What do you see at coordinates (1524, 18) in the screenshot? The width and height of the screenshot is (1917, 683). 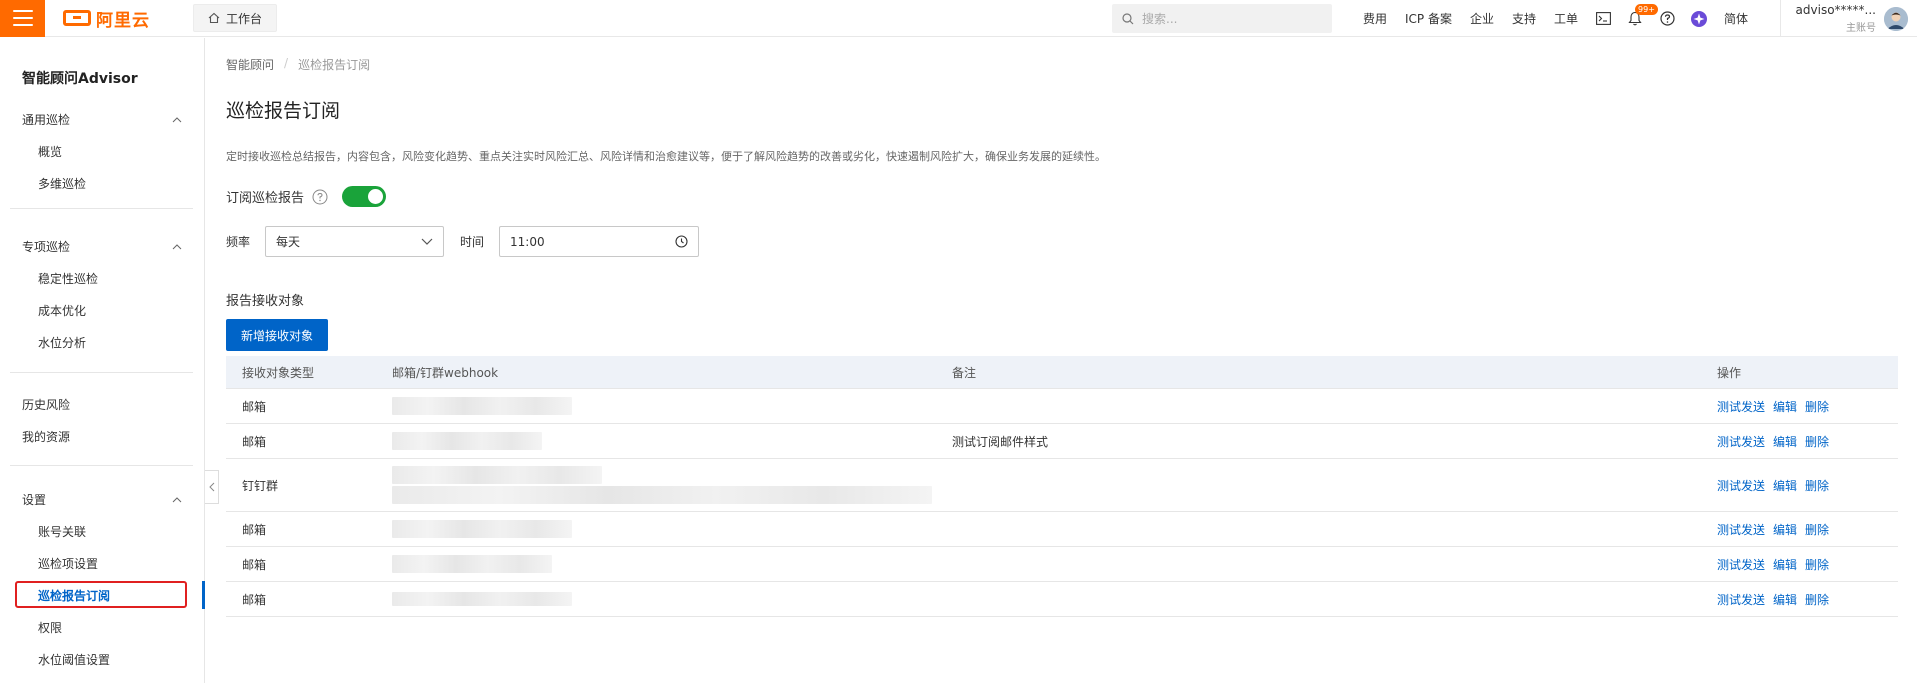 I see `nav-support-link: 支持` at bounding box center [1524, 18].